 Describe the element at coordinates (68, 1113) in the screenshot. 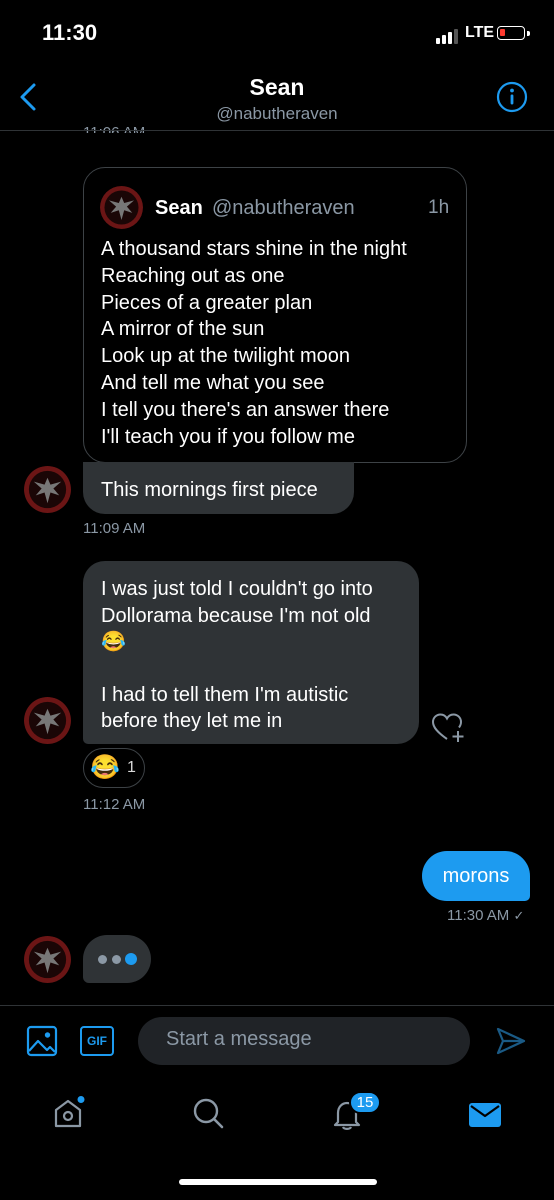

I see `home-icon` at that location.